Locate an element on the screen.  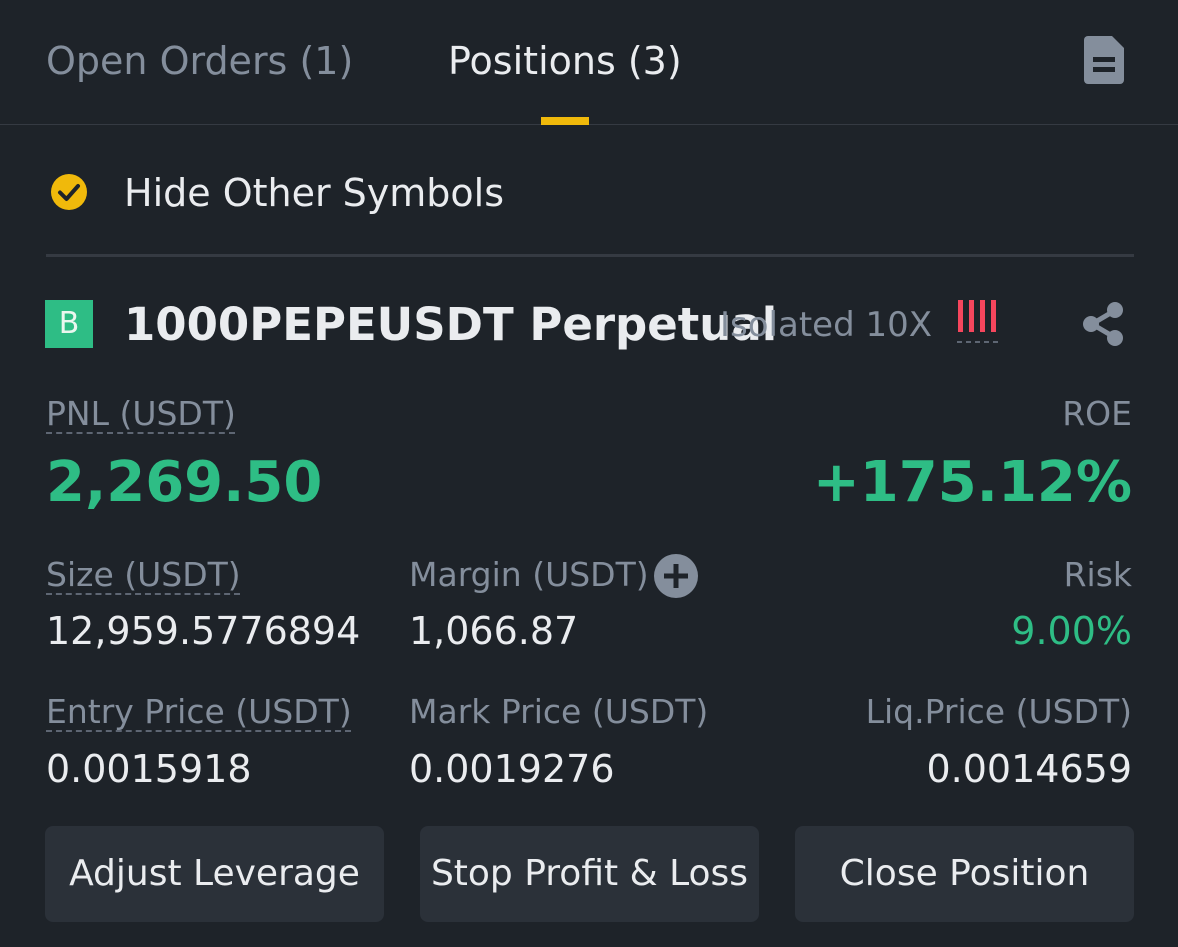
hide-other-symbols-label: Hide Other Symbols is located at coordinates (314, 193).